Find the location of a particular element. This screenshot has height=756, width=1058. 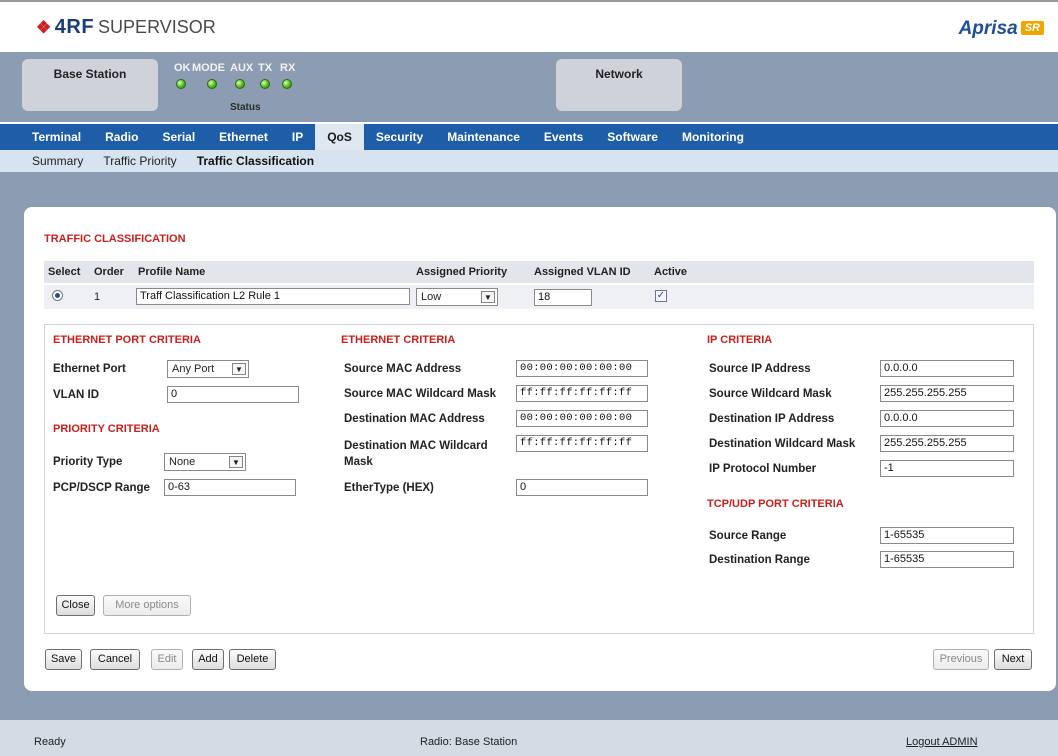

subtab-traffic-classification: Traffic Classification is located at coordinates (255, 161).